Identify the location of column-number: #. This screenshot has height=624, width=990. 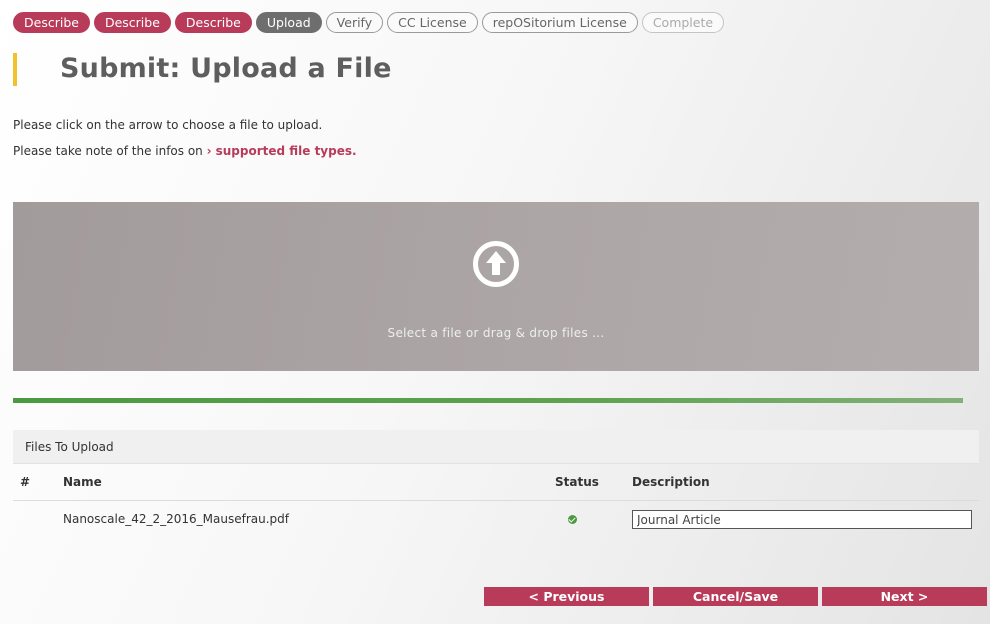
(25, 482).